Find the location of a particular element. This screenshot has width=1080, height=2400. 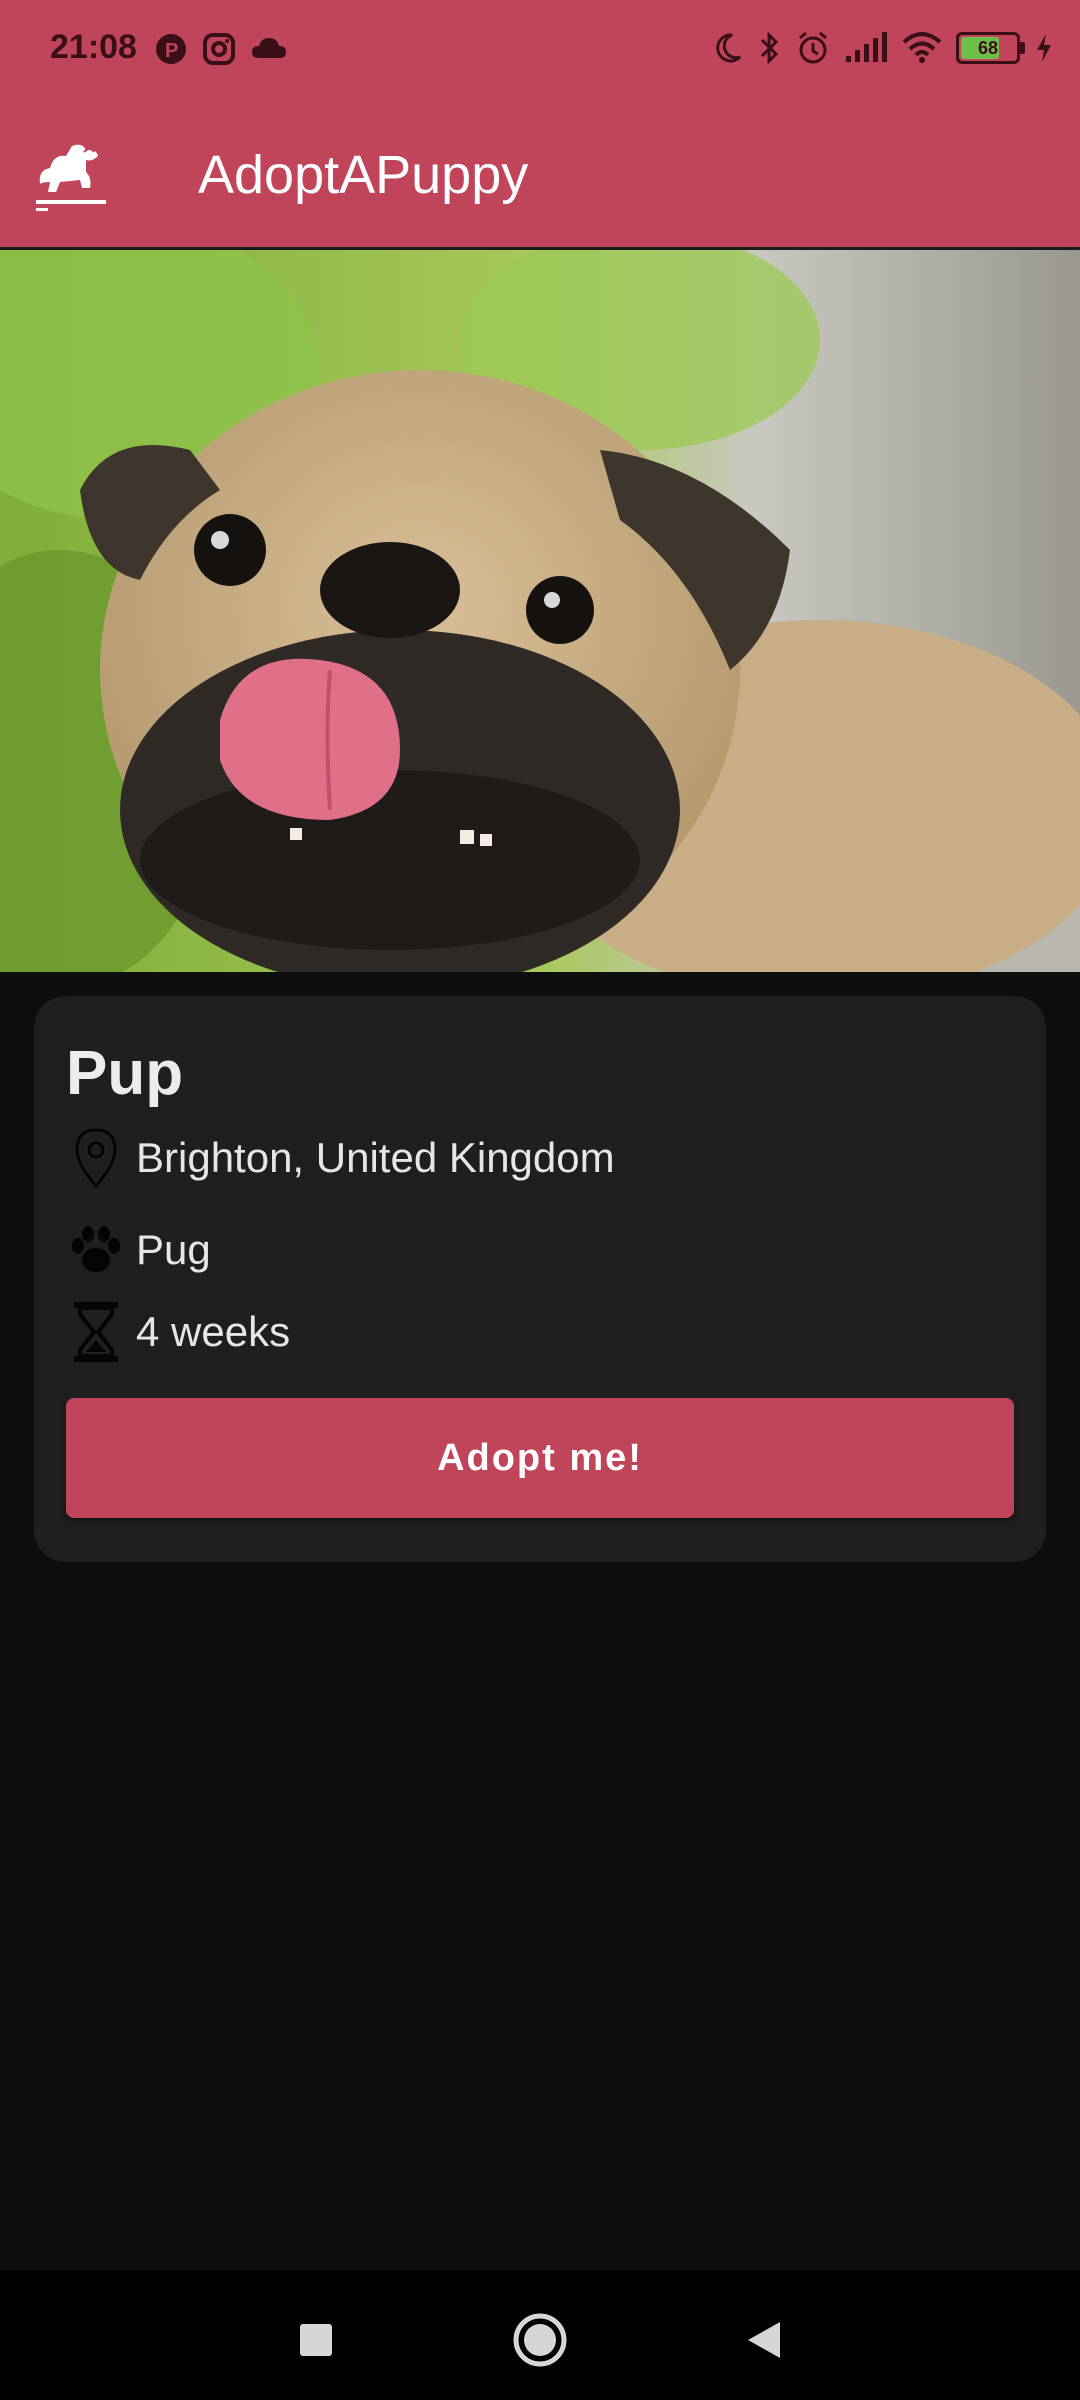

location-row: Brighton, United Kingdom is located at coordinates (341, 1158).